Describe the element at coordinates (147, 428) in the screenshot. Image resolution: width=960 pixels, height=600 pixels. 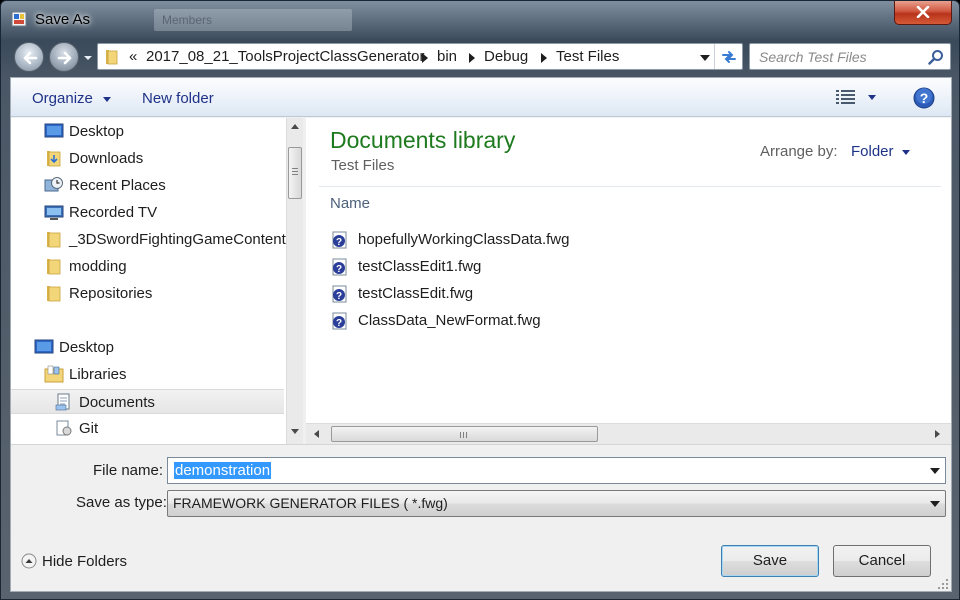
I see `nav-item-git: Git` at that location.